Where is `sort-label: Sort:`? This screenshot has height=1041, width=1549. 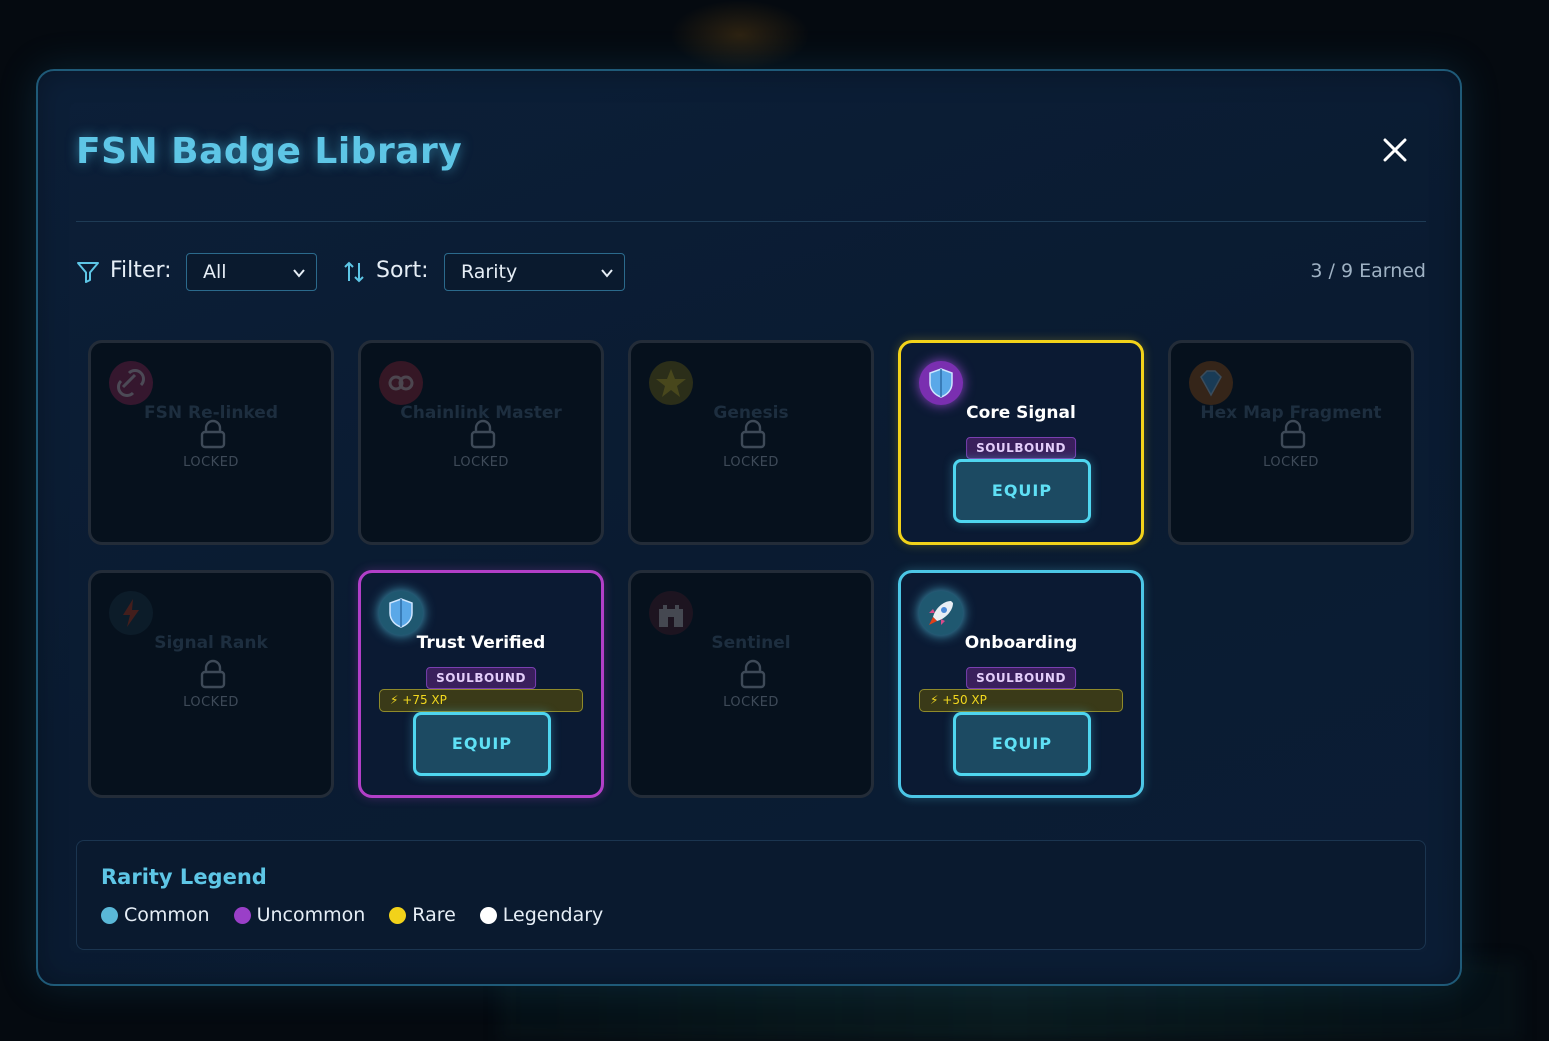
sort-label: Sort: is located at coordinates (402, 270).